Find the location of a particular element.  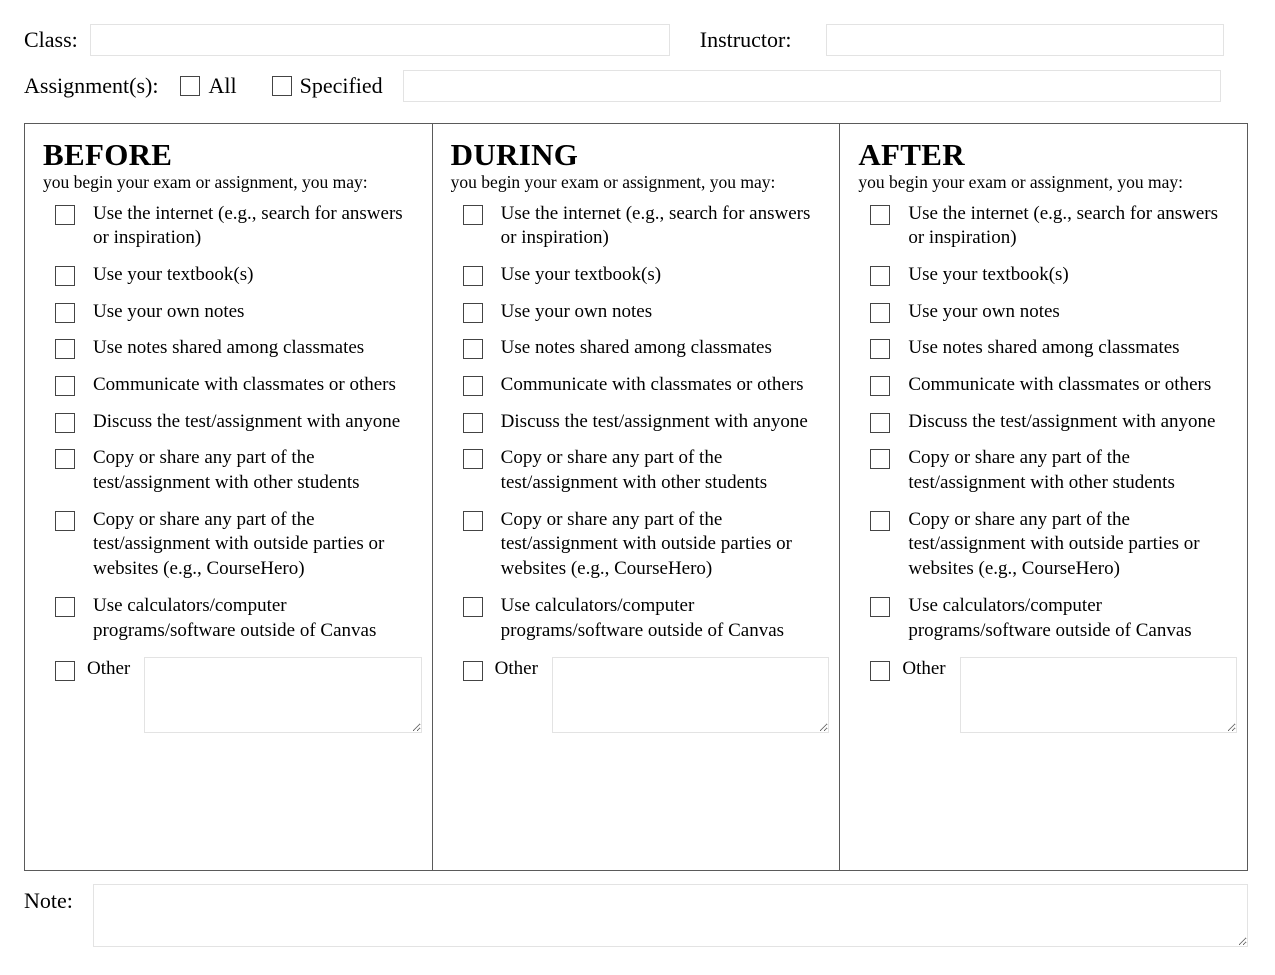

column-title: BEFORE is located at coordinates (108, 154).